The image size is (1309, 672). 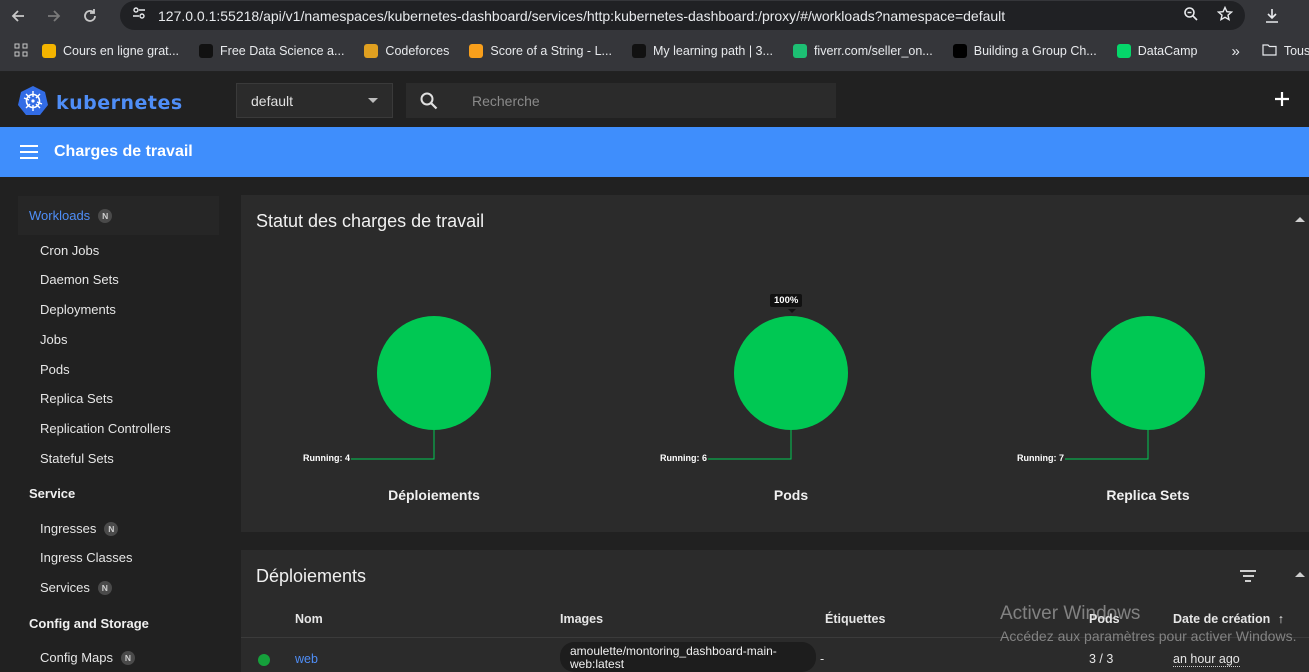 I want to click on sidebar-item-services: Services N, so click(x=76, y=587).